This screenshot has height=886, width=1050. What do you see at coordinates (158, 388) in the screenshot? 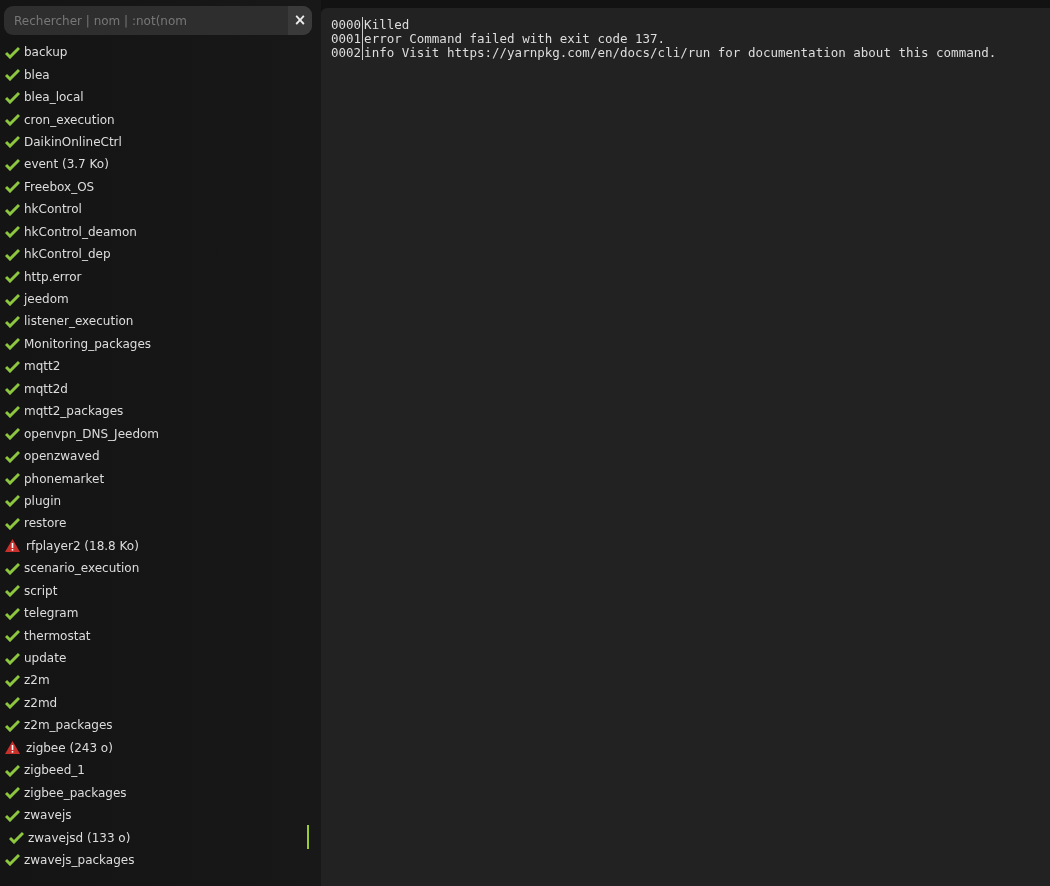
I see `log-item: mqtt2d` at bounding box center [158, 388].